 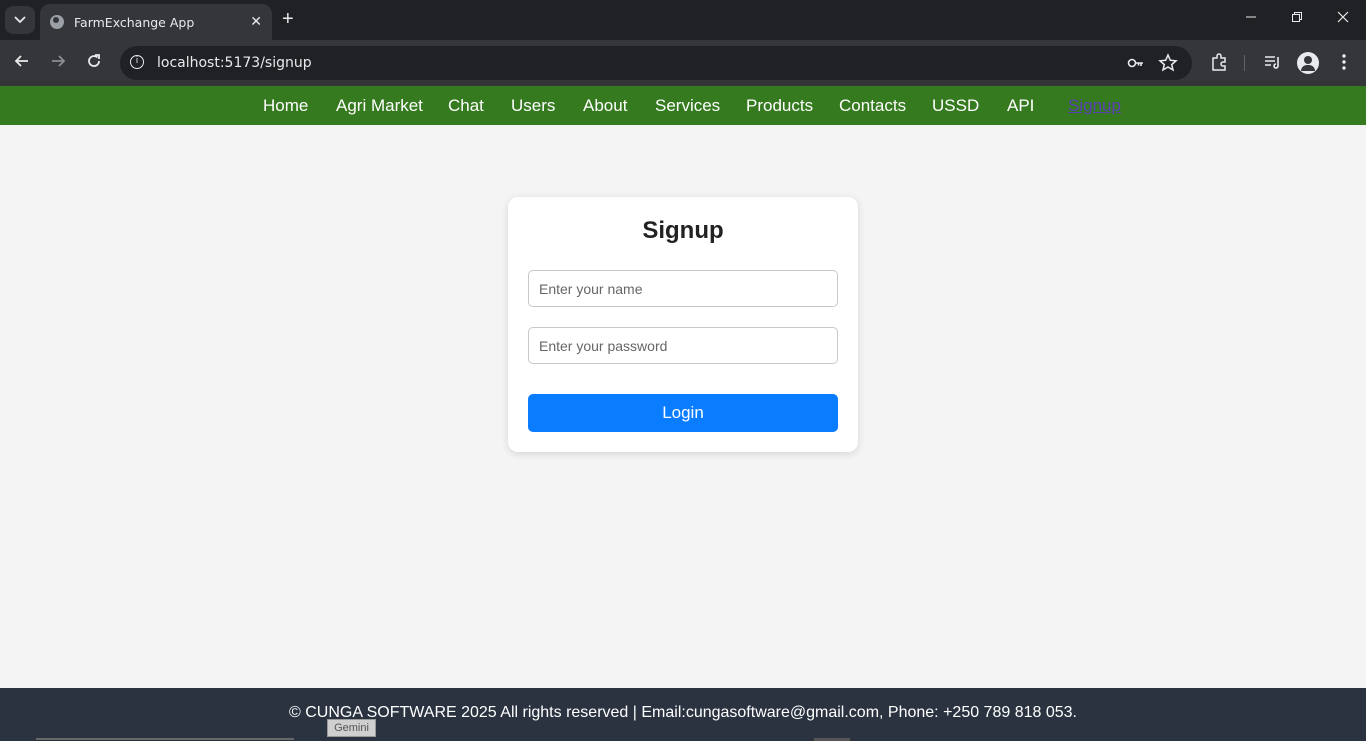 I want to click on tab-search-icon, so click(x=20, y=20).